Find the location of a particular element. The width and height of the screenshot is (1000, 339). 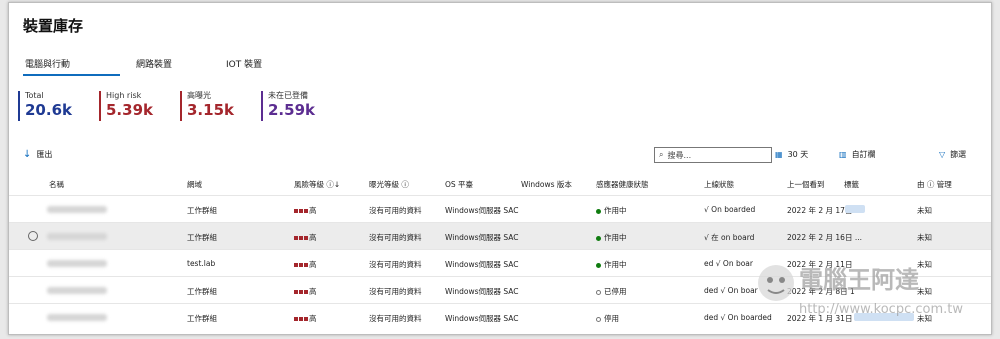

tab-iot-devices: IOT 裝置 is located at coordinates (244, 63).